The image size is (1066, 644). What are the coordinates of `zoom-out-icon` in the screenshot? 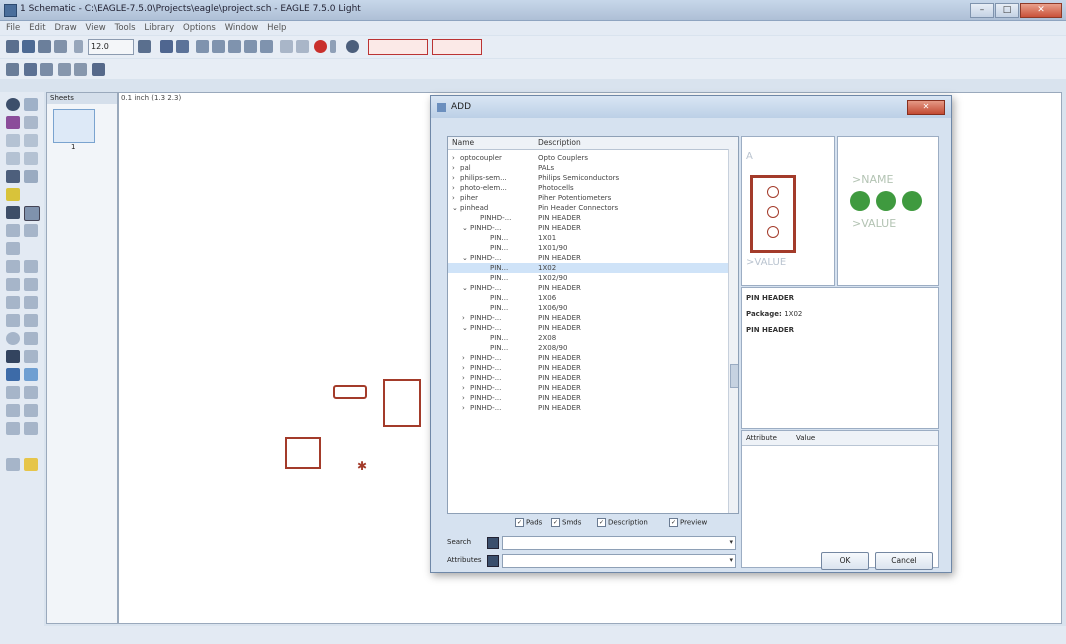 It's located at (234, 46).